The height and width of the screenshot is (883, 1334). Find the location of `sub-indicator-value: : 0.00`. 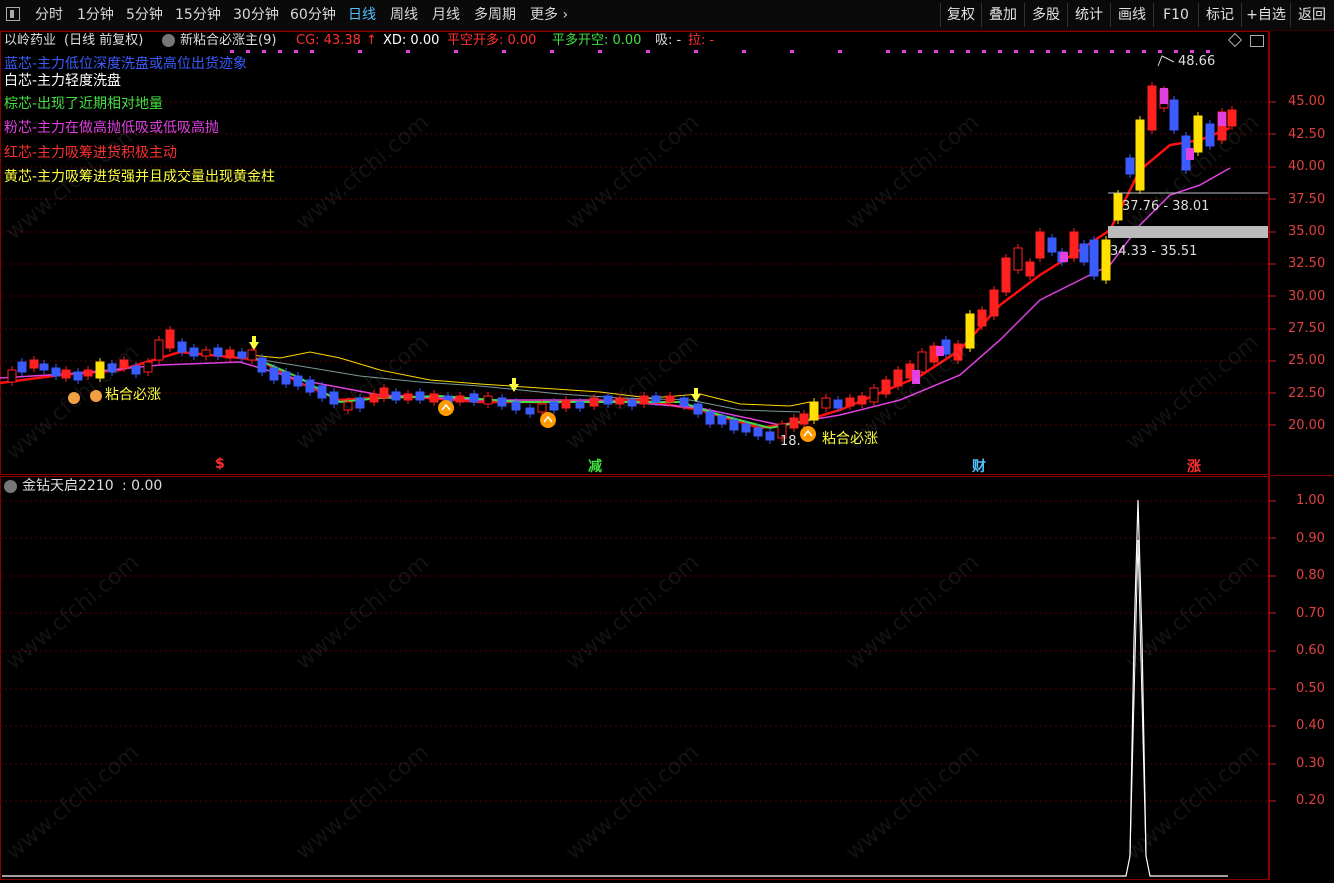

sub-indicator-value: : 0.00 is located at coordinates (142, 486).